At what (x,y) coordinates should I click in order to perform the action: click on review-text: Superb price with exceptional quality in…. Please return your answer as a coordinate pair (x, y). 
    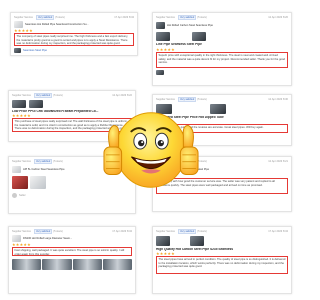
    Looking at the image, I should click on (221, 59).